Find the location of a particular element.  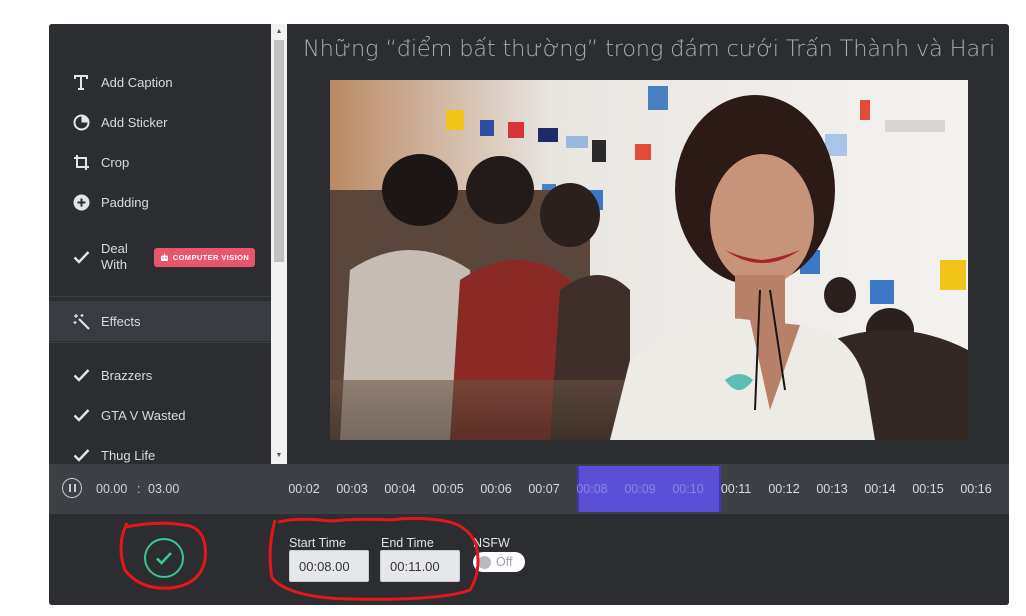

nsfw-toggle: Off is located at coordinates (499, 562).